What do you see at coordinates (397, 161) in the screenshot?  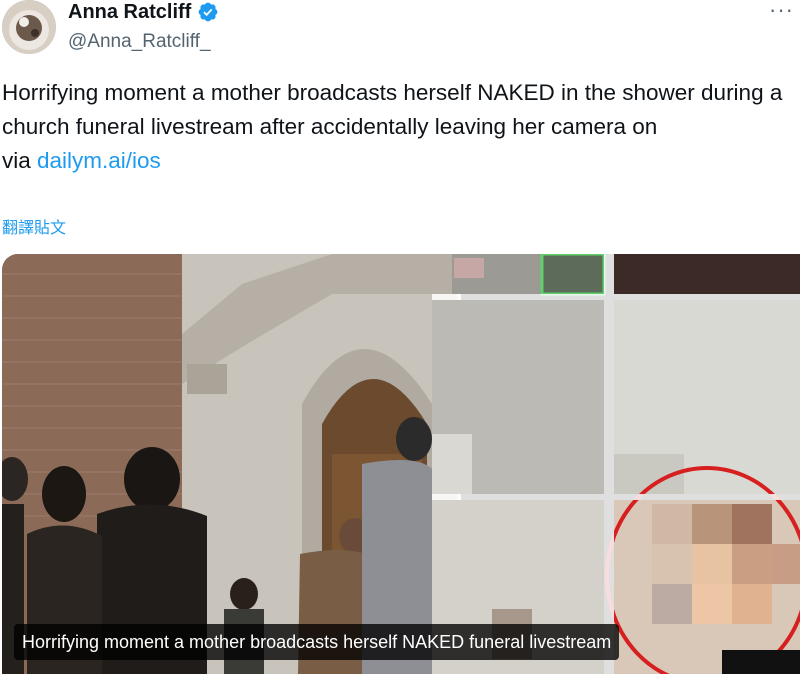 I see `tweet-via-line: via dailym.ai/ios` at bounding box center [397, 161].